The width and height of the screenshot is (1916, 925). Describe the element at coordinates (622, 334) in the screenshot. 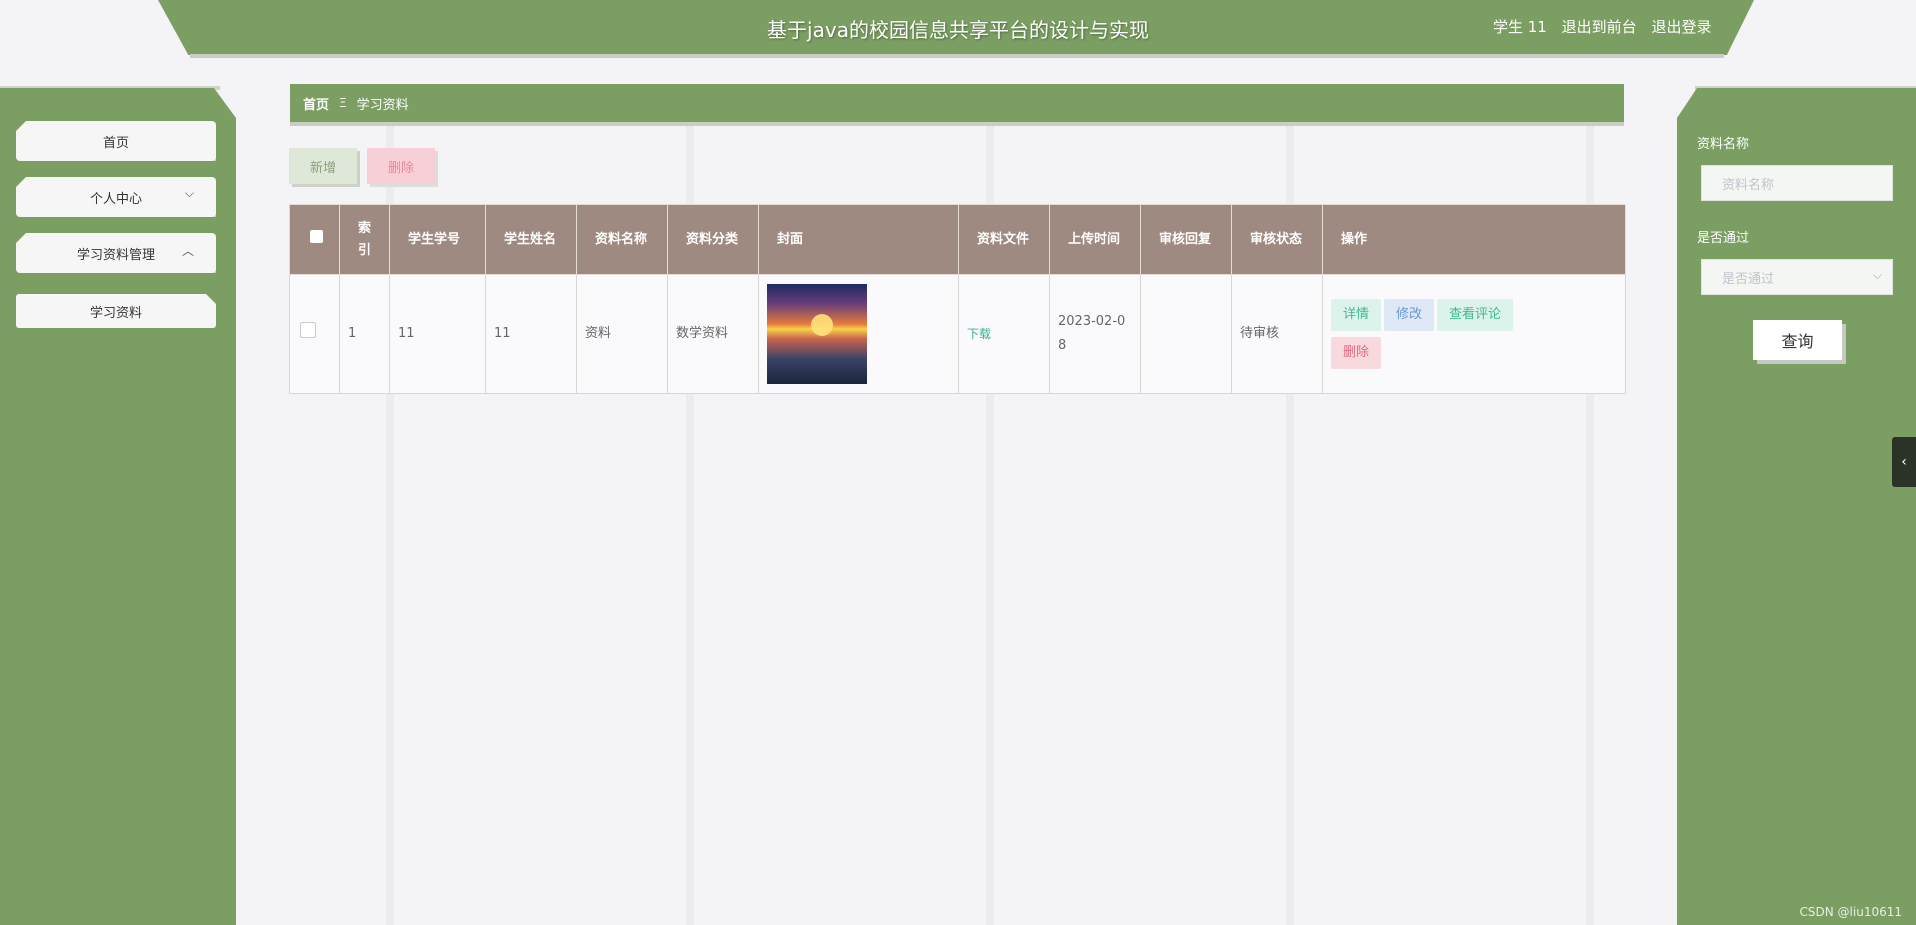

I see `cell-material-name: 资料` at that location.